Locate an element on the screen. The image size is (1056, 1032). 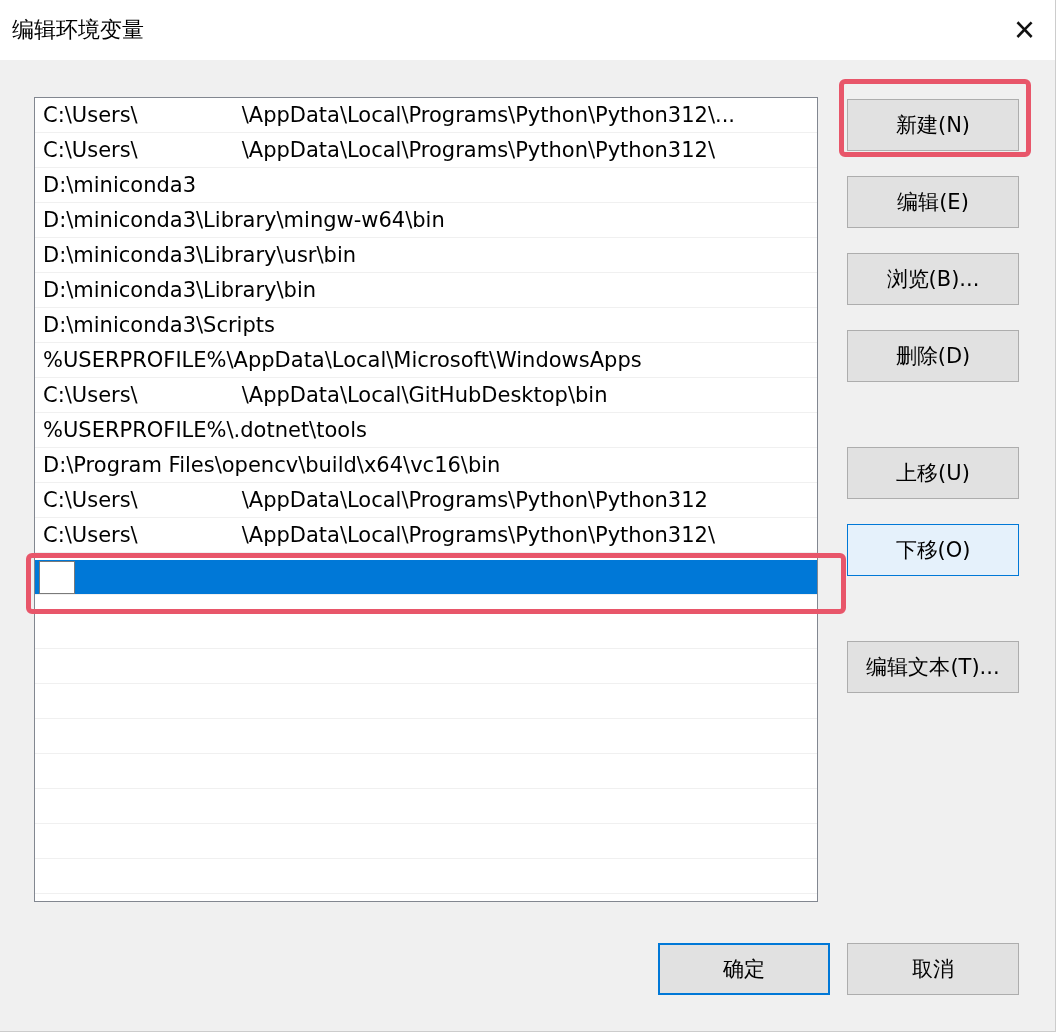
path-text: D:\miniconda3\Library\mingw-w64\bin is located at coordinates (244, 220).